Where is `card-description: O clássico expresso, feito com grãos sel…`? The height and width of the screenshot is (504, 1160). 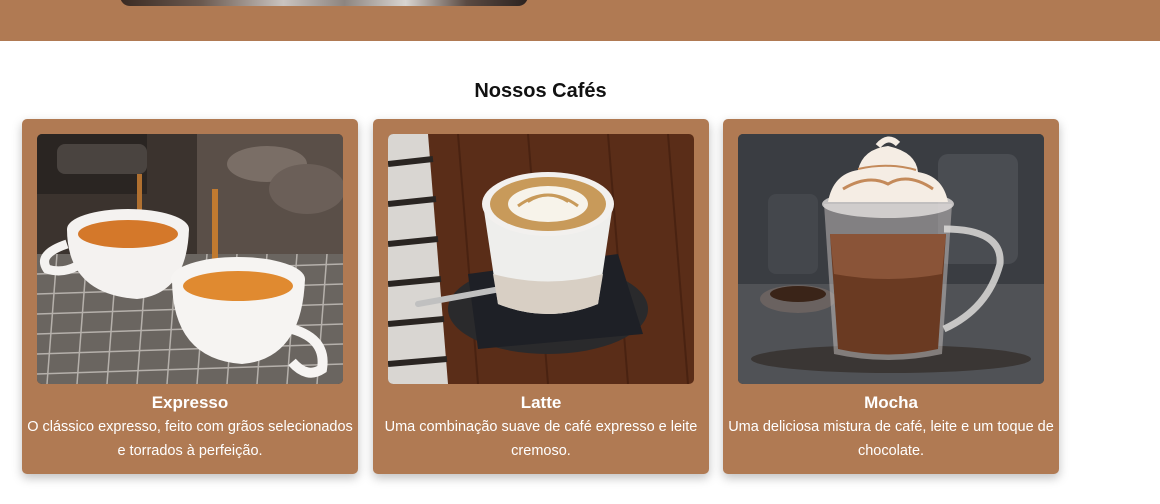
card-description: O clássico expresso, feito com grãos sel… is located at coordinates (190, 439).